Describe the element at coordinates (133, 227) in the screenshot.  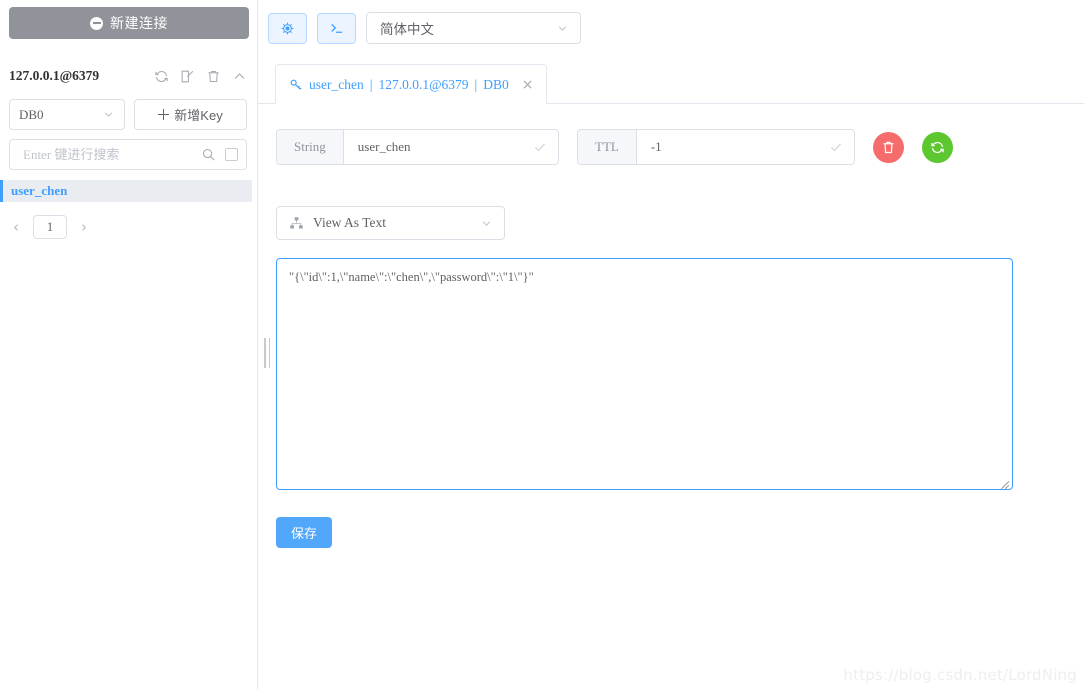
I see `pagination: ‹ 1 ›` at that location.